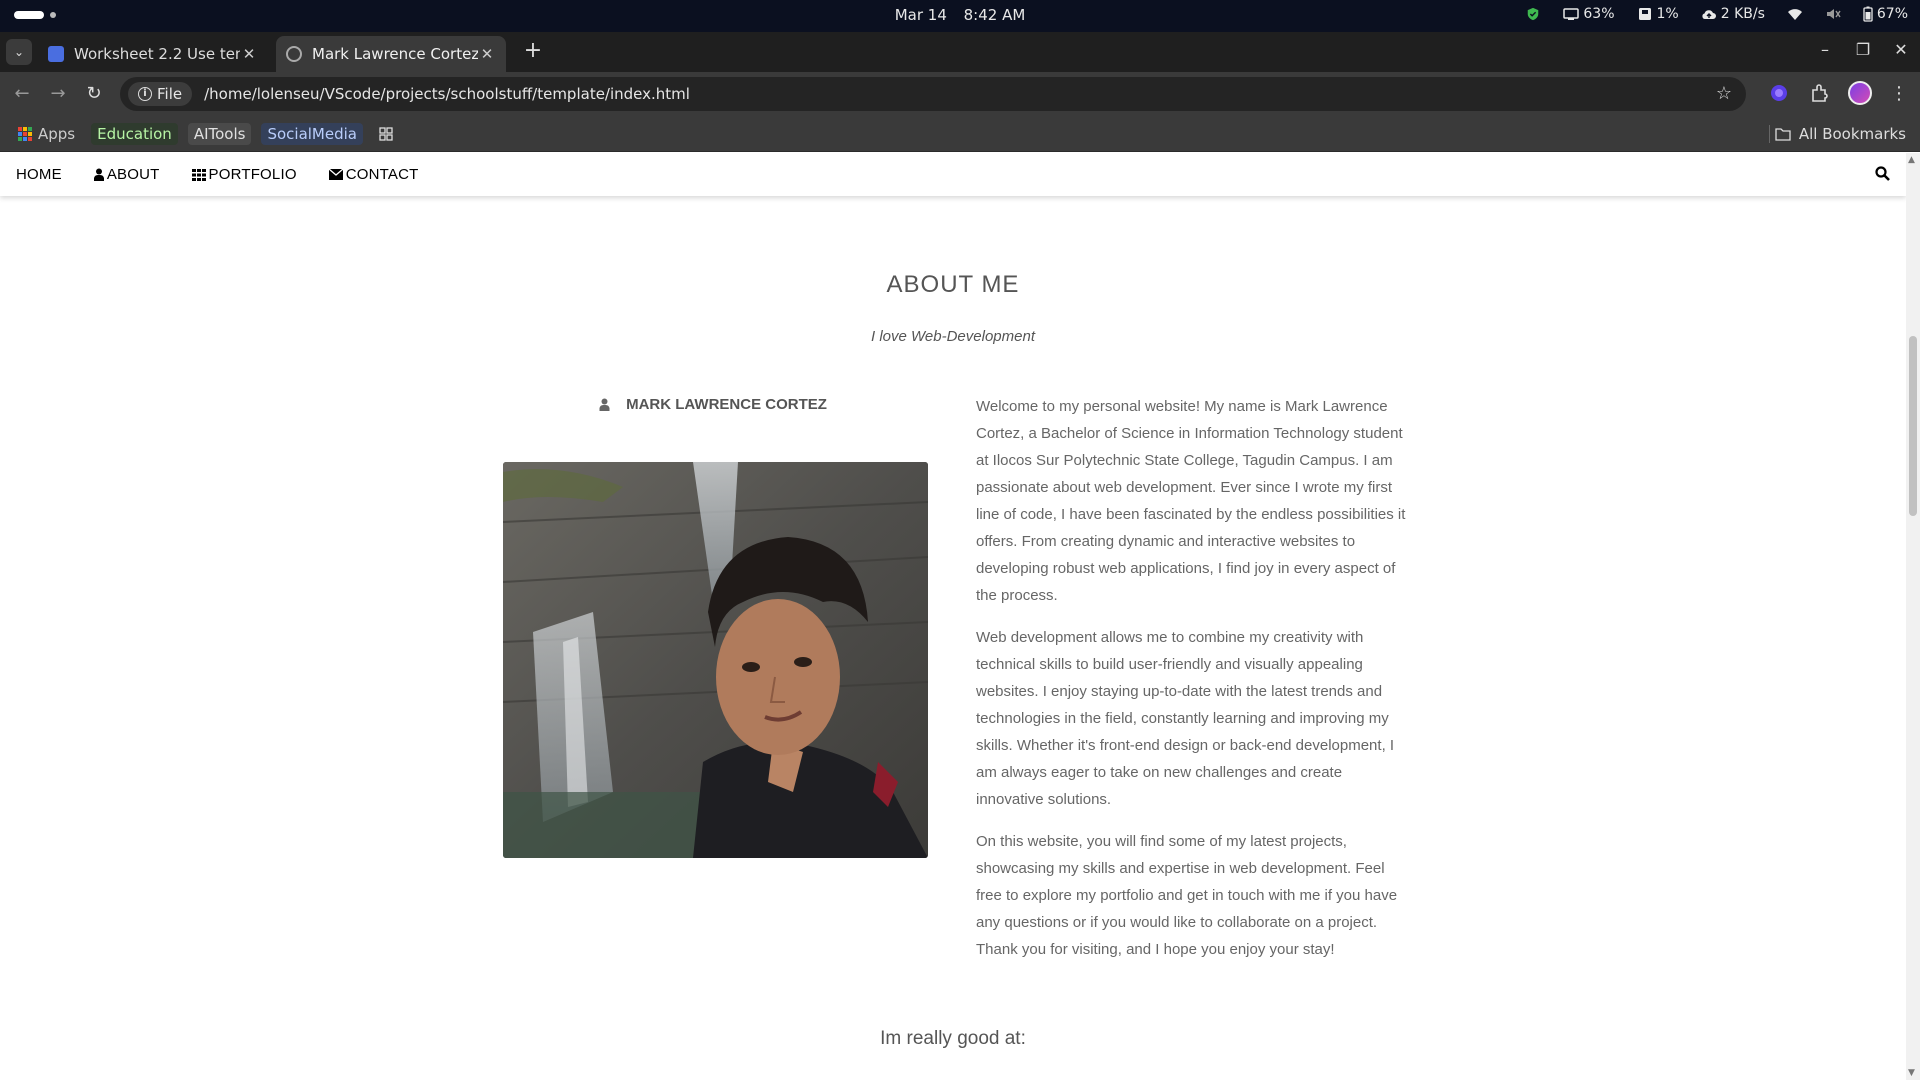  What do you see at coordinates (1533, 14) in the screenshot?
I see `shield-icon` at bounding box center [1533, 14].